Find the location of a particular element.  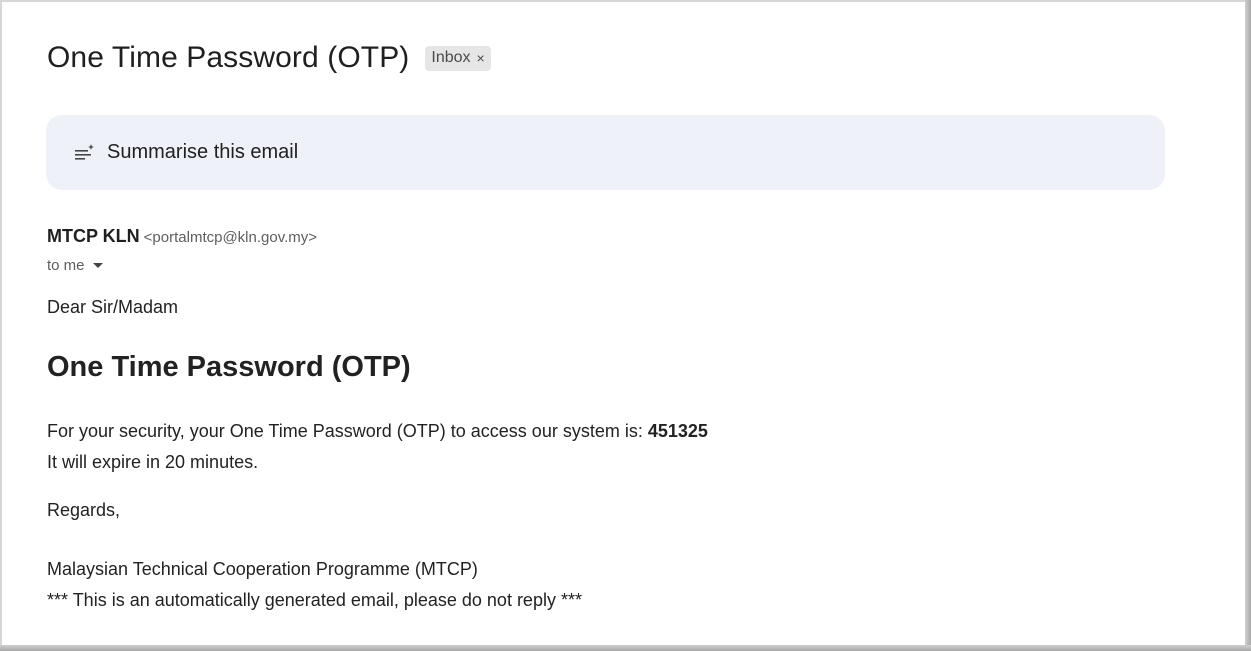

sender-email: <portalmtcp@kln.gov.my> is located at coordinates (230, 237).